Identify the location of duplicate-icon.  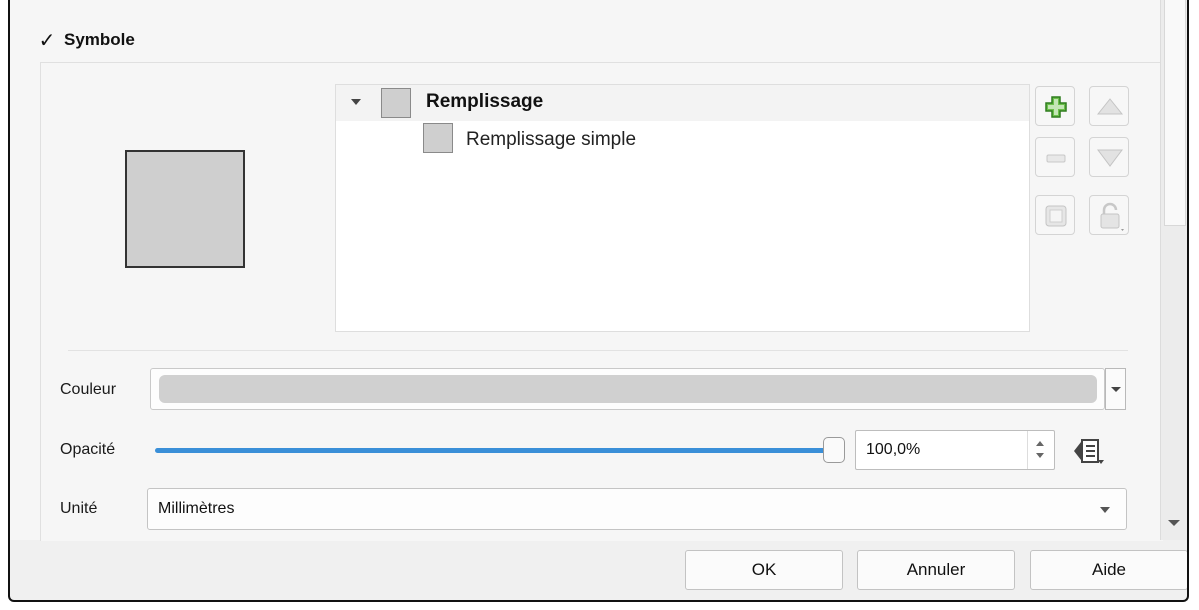
(1056, 216).